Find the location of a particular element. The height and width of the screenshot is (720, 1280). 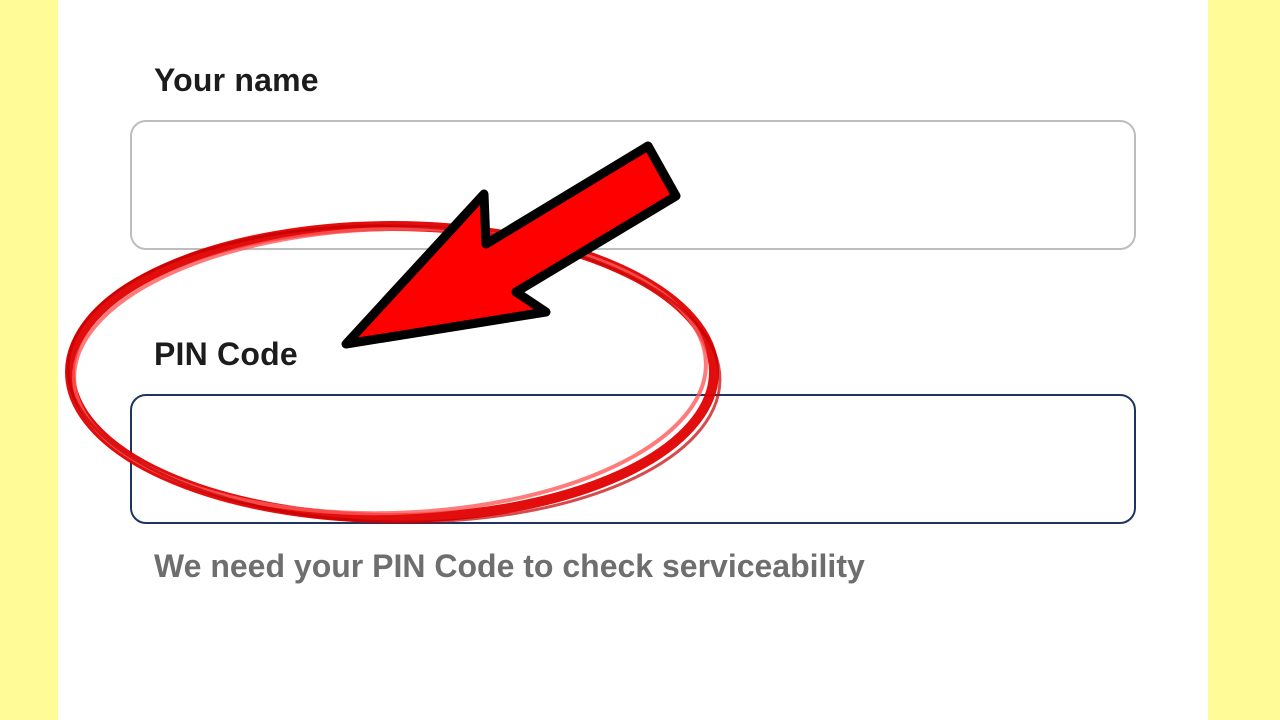

name-label: Your name is located at coordinates (236, 80).